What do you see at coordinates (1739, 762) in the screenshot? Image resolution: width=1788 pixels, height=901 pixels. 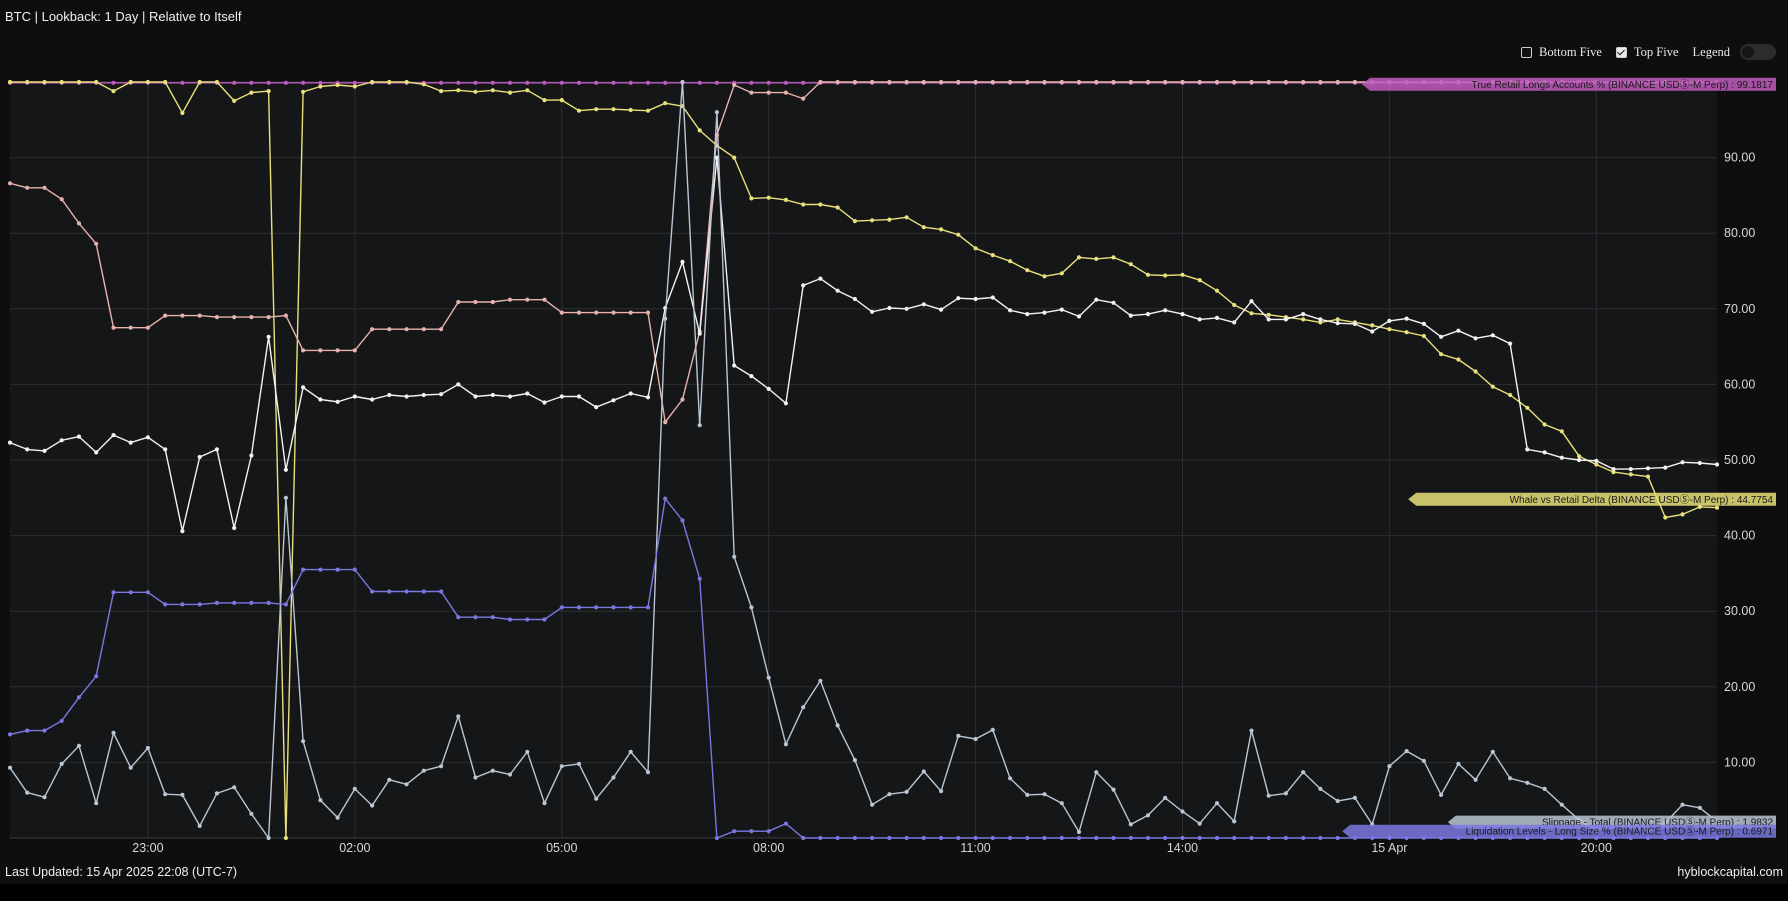 I see `y-tick-label: 10.00` at bounding box center [1739, 762].